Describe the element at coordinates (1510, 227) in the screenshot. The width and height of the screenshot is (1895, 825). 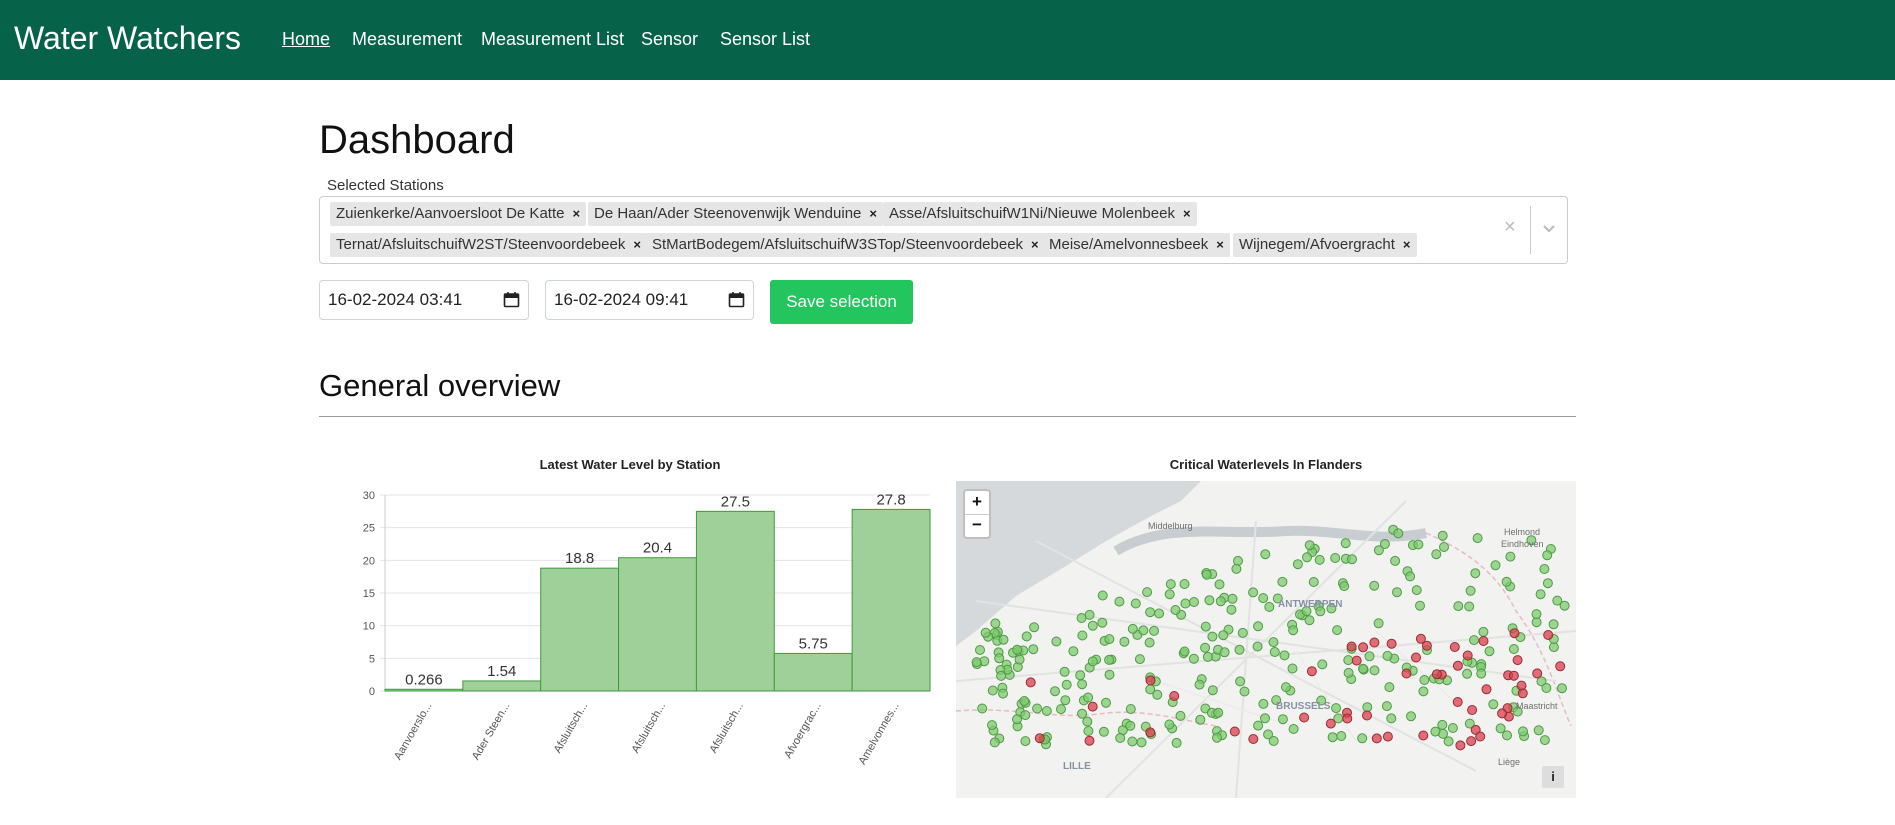
I see `clear-selection-icon: ×` at that location.